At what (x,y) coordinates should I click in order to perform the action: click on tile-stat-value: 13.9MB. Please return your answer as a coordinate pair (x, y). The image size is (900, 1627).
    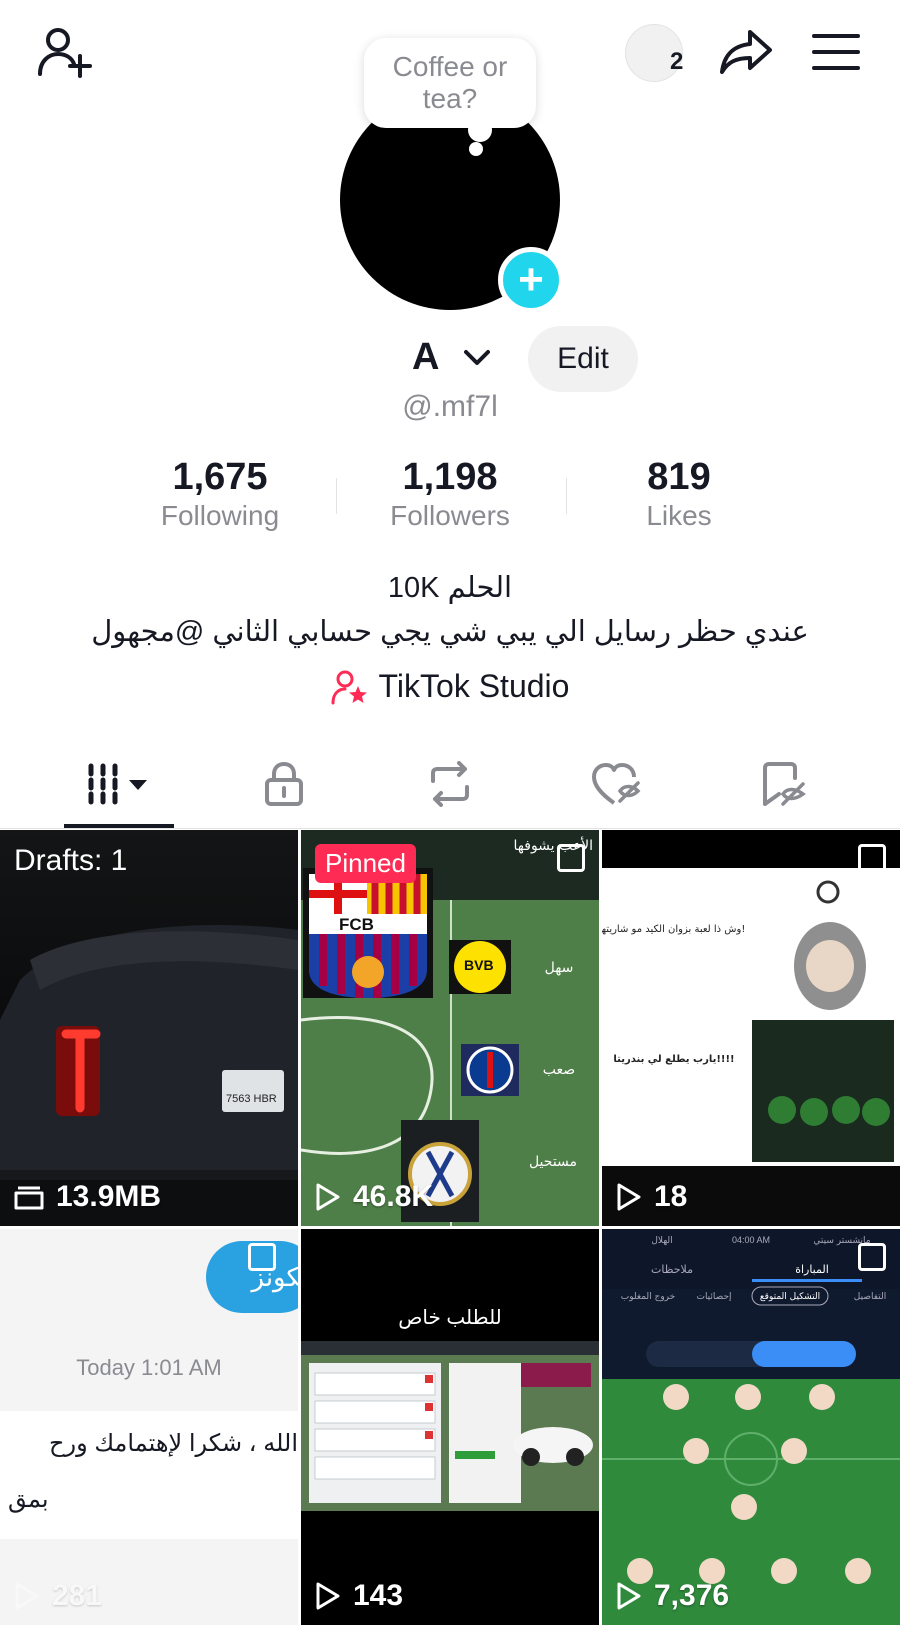
    Looking at the image, I should click on (109, 1196).